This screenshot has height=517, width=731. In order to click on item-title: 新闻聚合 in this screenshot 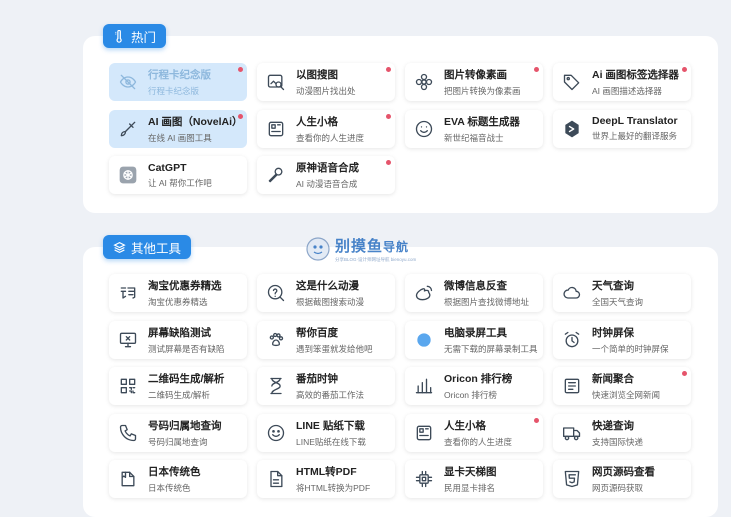, I will do `click(613, 379)`.